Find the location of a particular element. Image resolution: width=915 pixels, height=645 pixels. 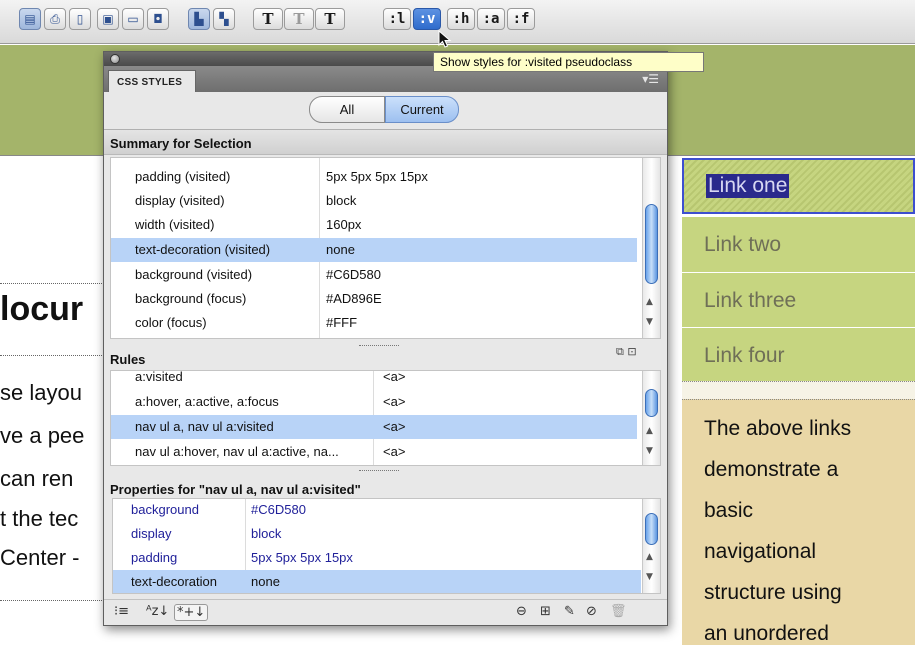

pseudo-visited-button: :v is located at coordinates (427, 19).